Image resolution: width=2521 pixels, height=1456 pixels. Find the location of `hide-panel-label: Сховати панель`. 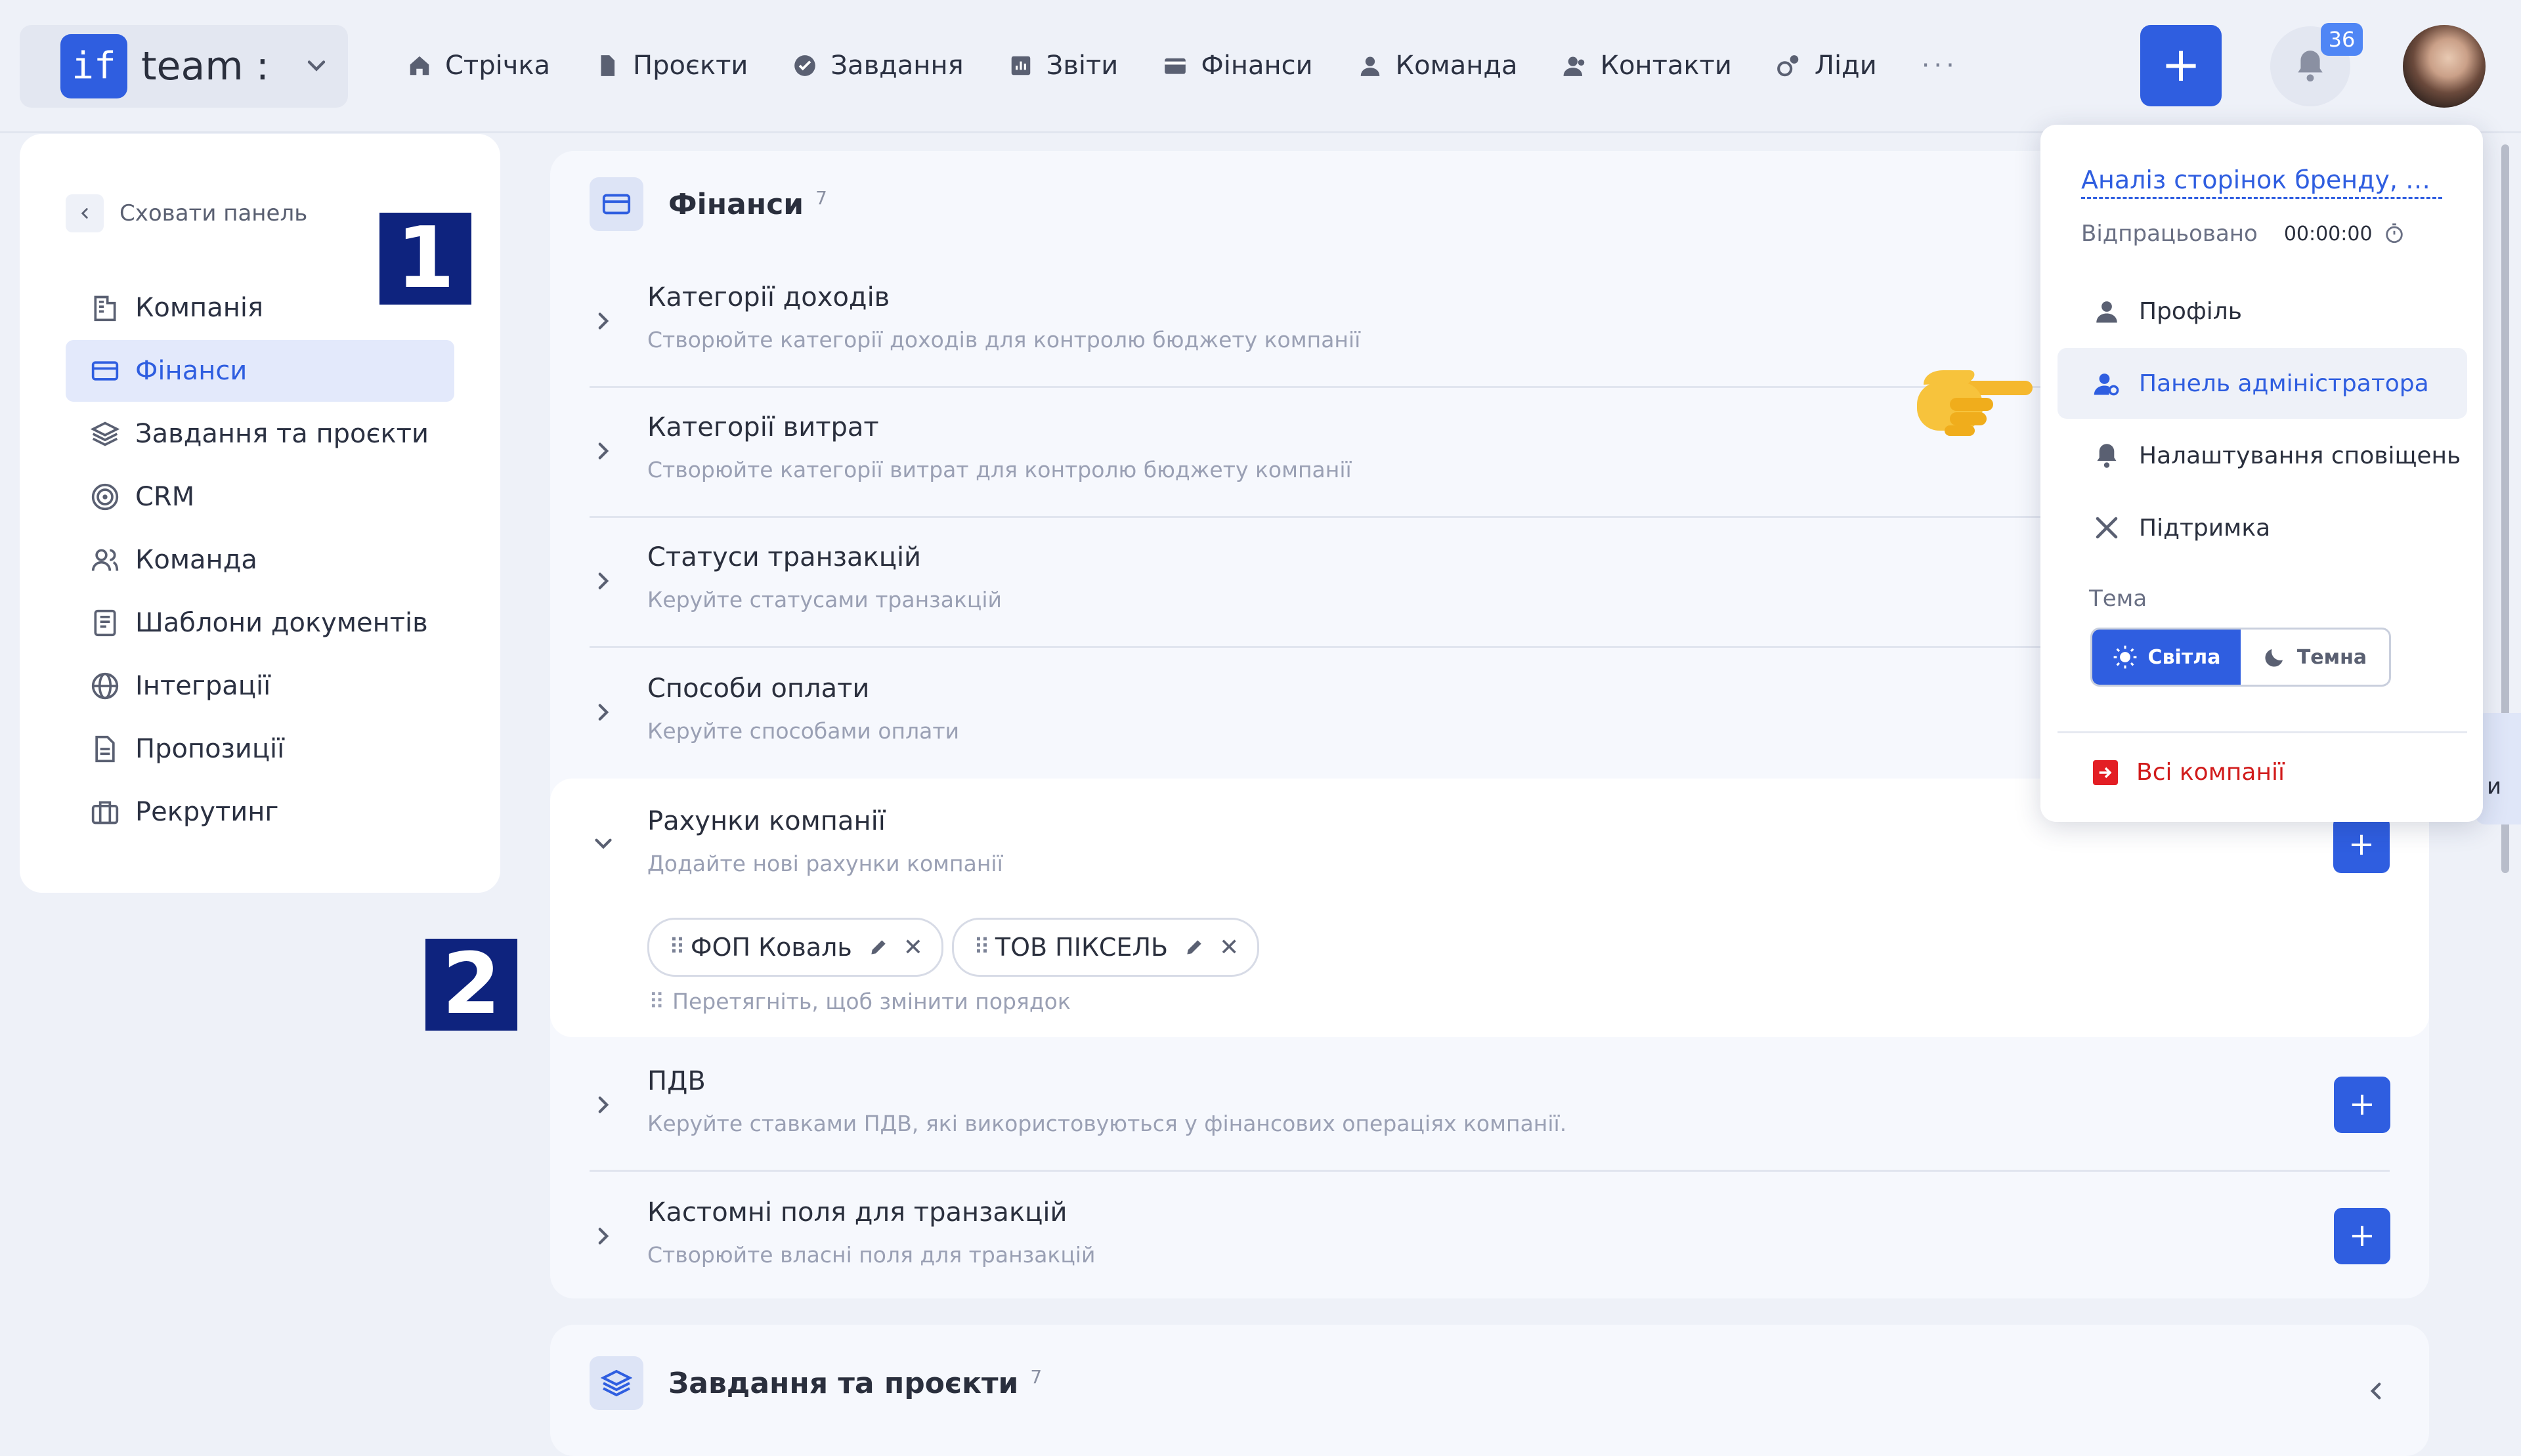

hide-panel-label: Сховати панель is located at coordinates (213, 213).